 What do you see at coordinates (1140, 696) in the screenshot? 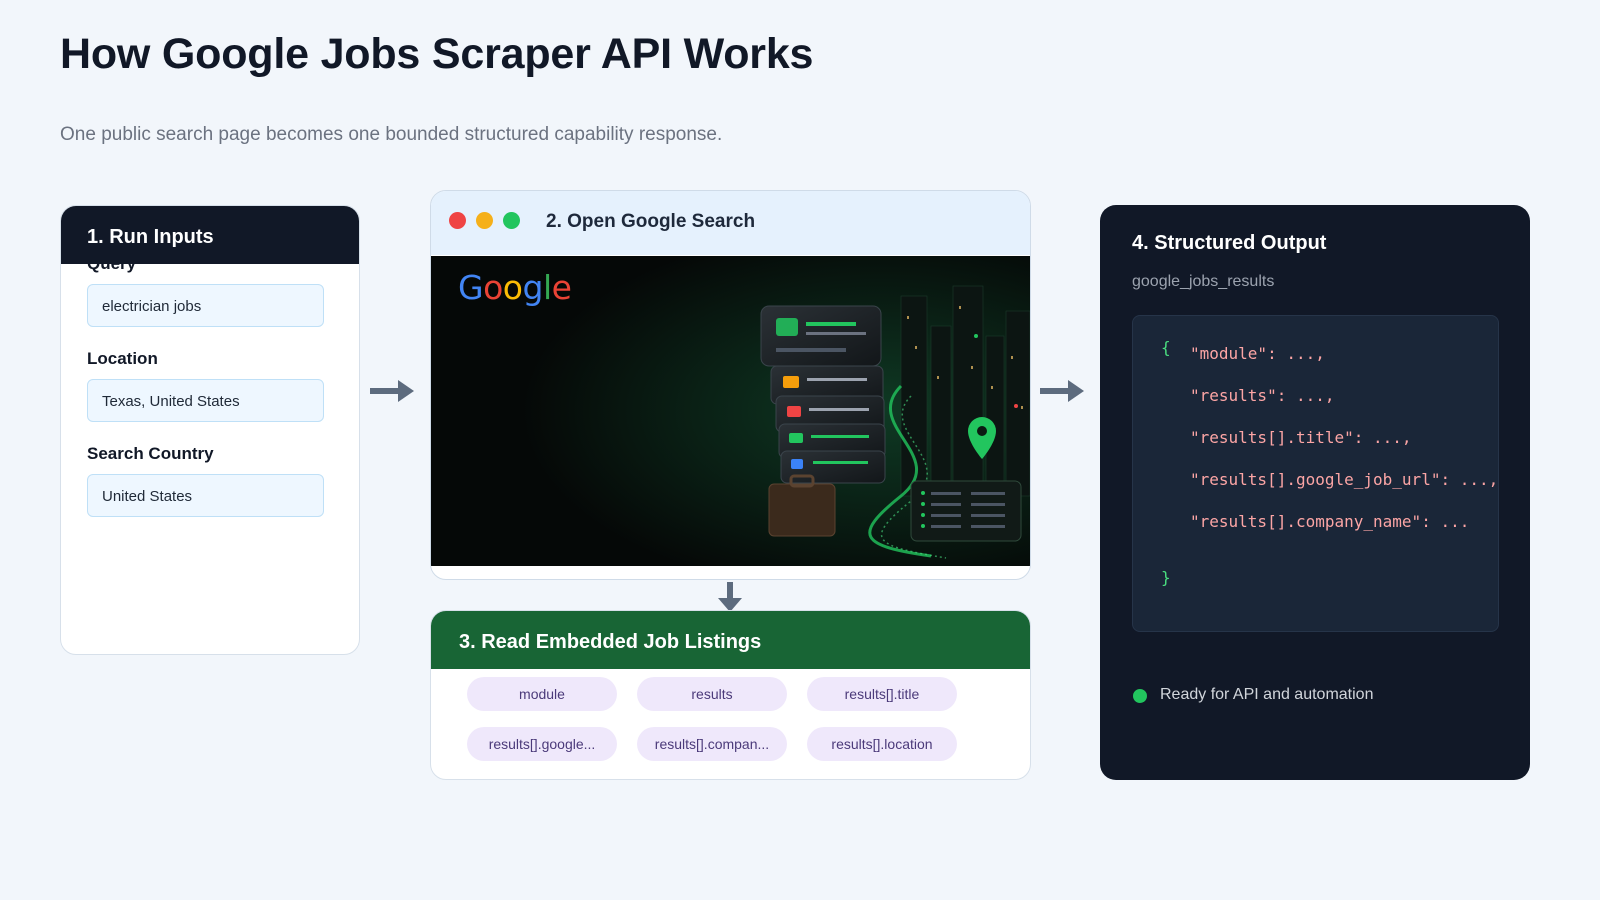
I see `status-indicator-icon` at bounding box center [1140, 696].